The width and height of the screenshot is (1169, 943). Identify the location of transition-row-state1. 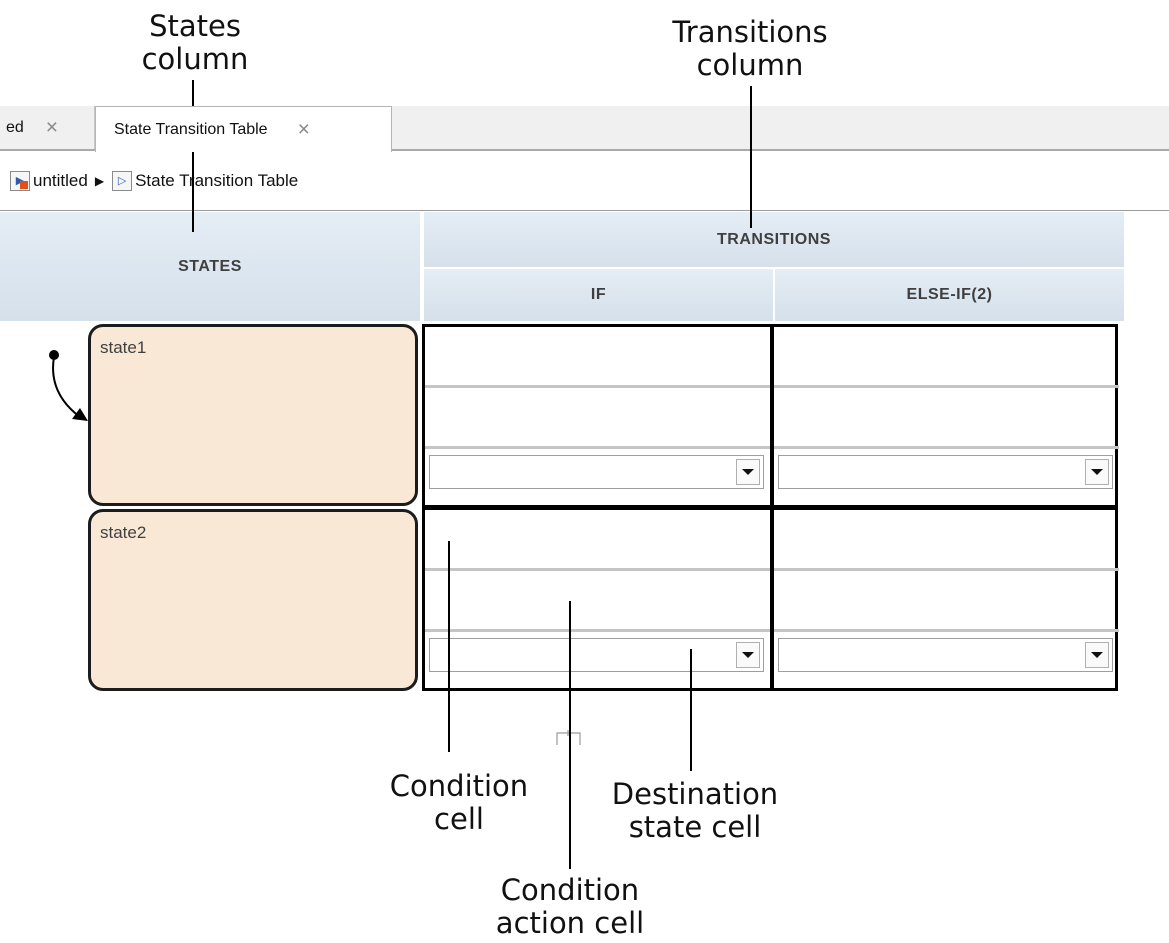
(770, 416).